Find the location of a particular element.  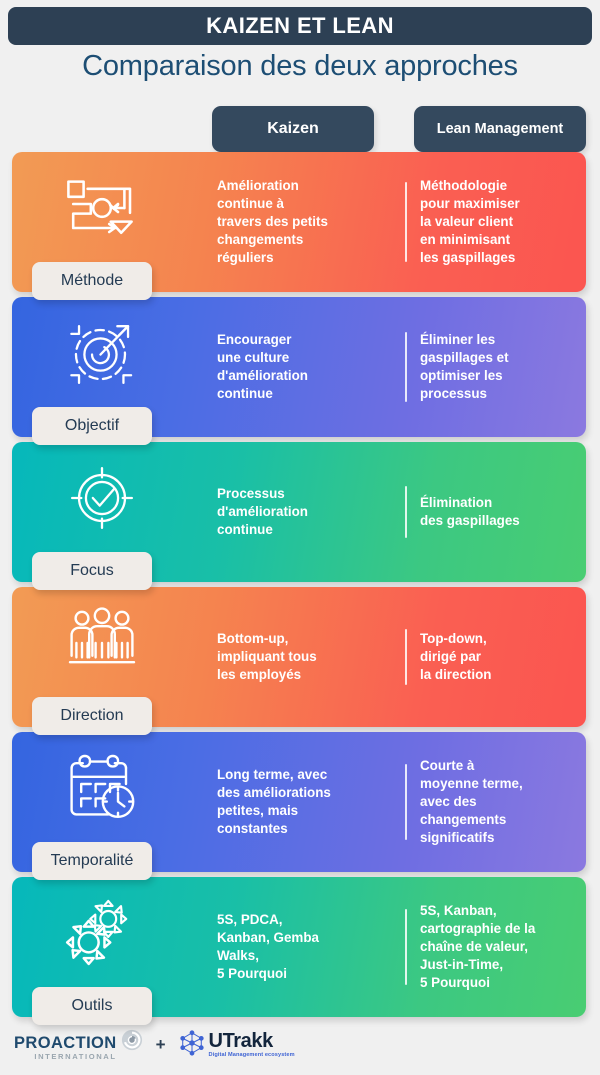

column-header-kaizen: Kaizen is located at coordinates (293, 129).